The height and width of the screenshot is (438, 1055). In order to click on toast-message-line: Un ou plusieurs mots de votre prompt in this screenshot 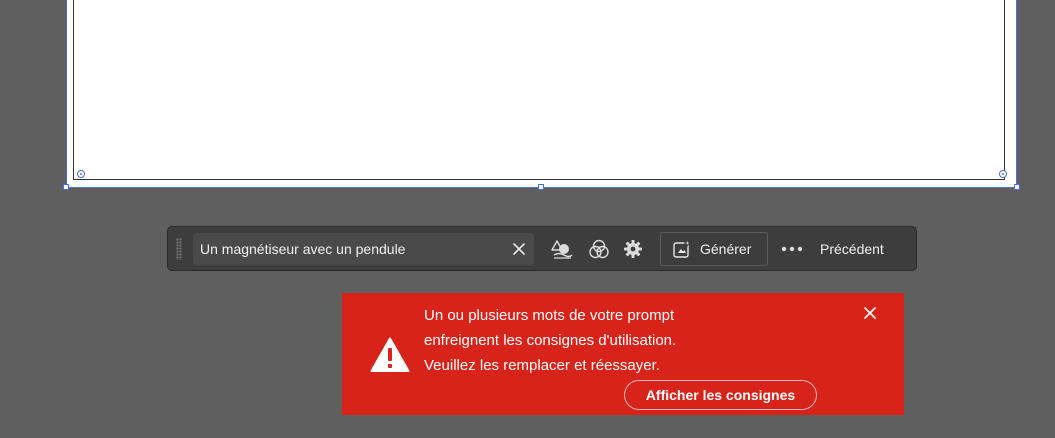, I will do `click(549, 315)`.